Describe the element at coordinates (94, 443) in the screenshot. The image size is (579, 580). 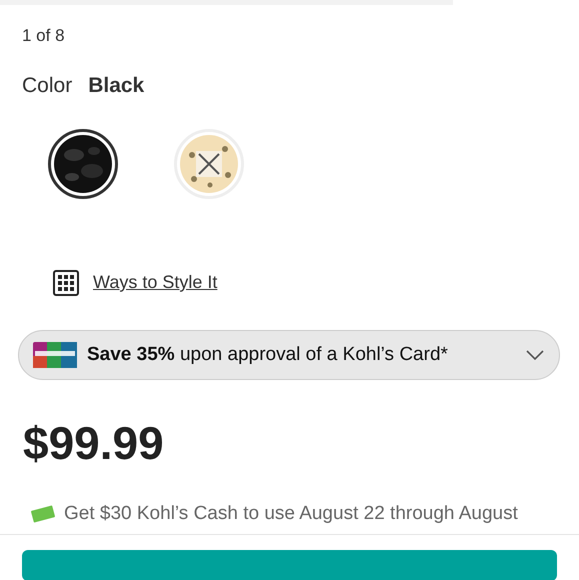
I see `price: $99.99` at that location.